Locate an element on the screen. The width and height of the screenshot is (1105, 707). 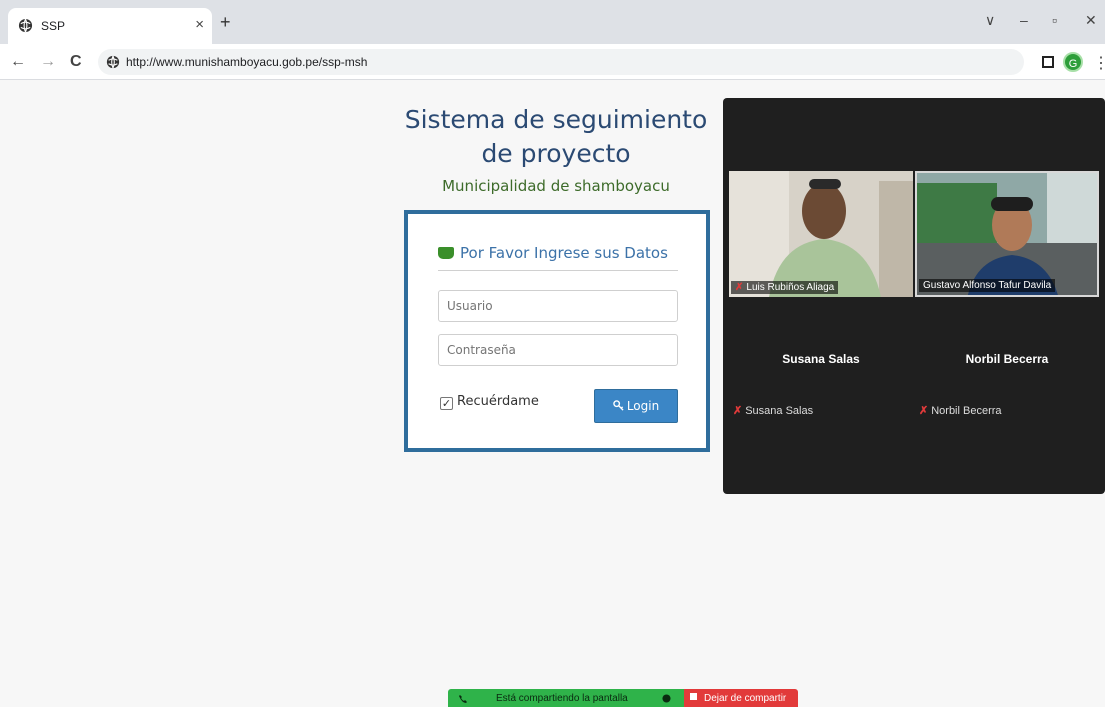
address-bar: http://www.munishamboyacu.gob.pe/ssp-msh is located at coordinates (561, 62).